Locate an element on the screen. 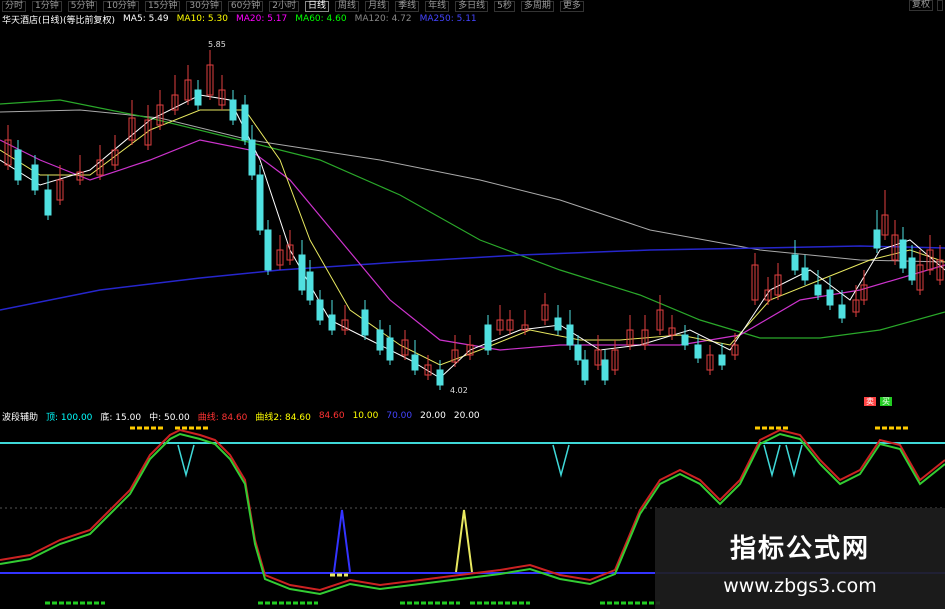  site-watermark: 指标公式网 www.zbgs3.com is located at coordinates (800, 558).